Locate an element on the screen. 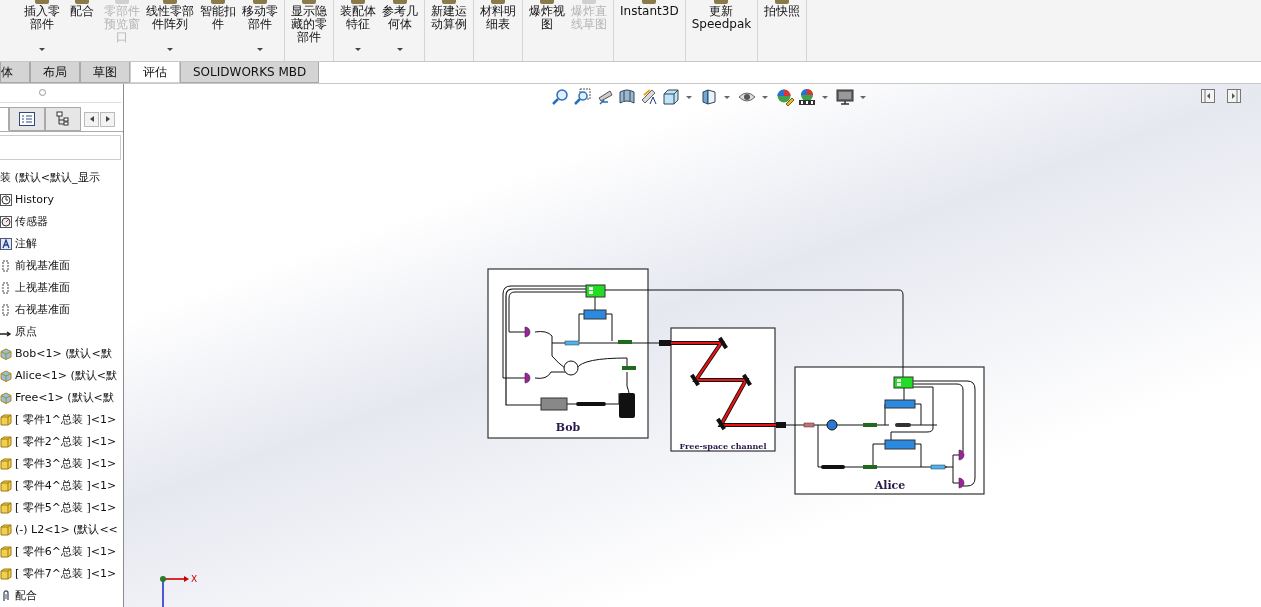  panel-right-icon is located at coordinates (1234, 96).